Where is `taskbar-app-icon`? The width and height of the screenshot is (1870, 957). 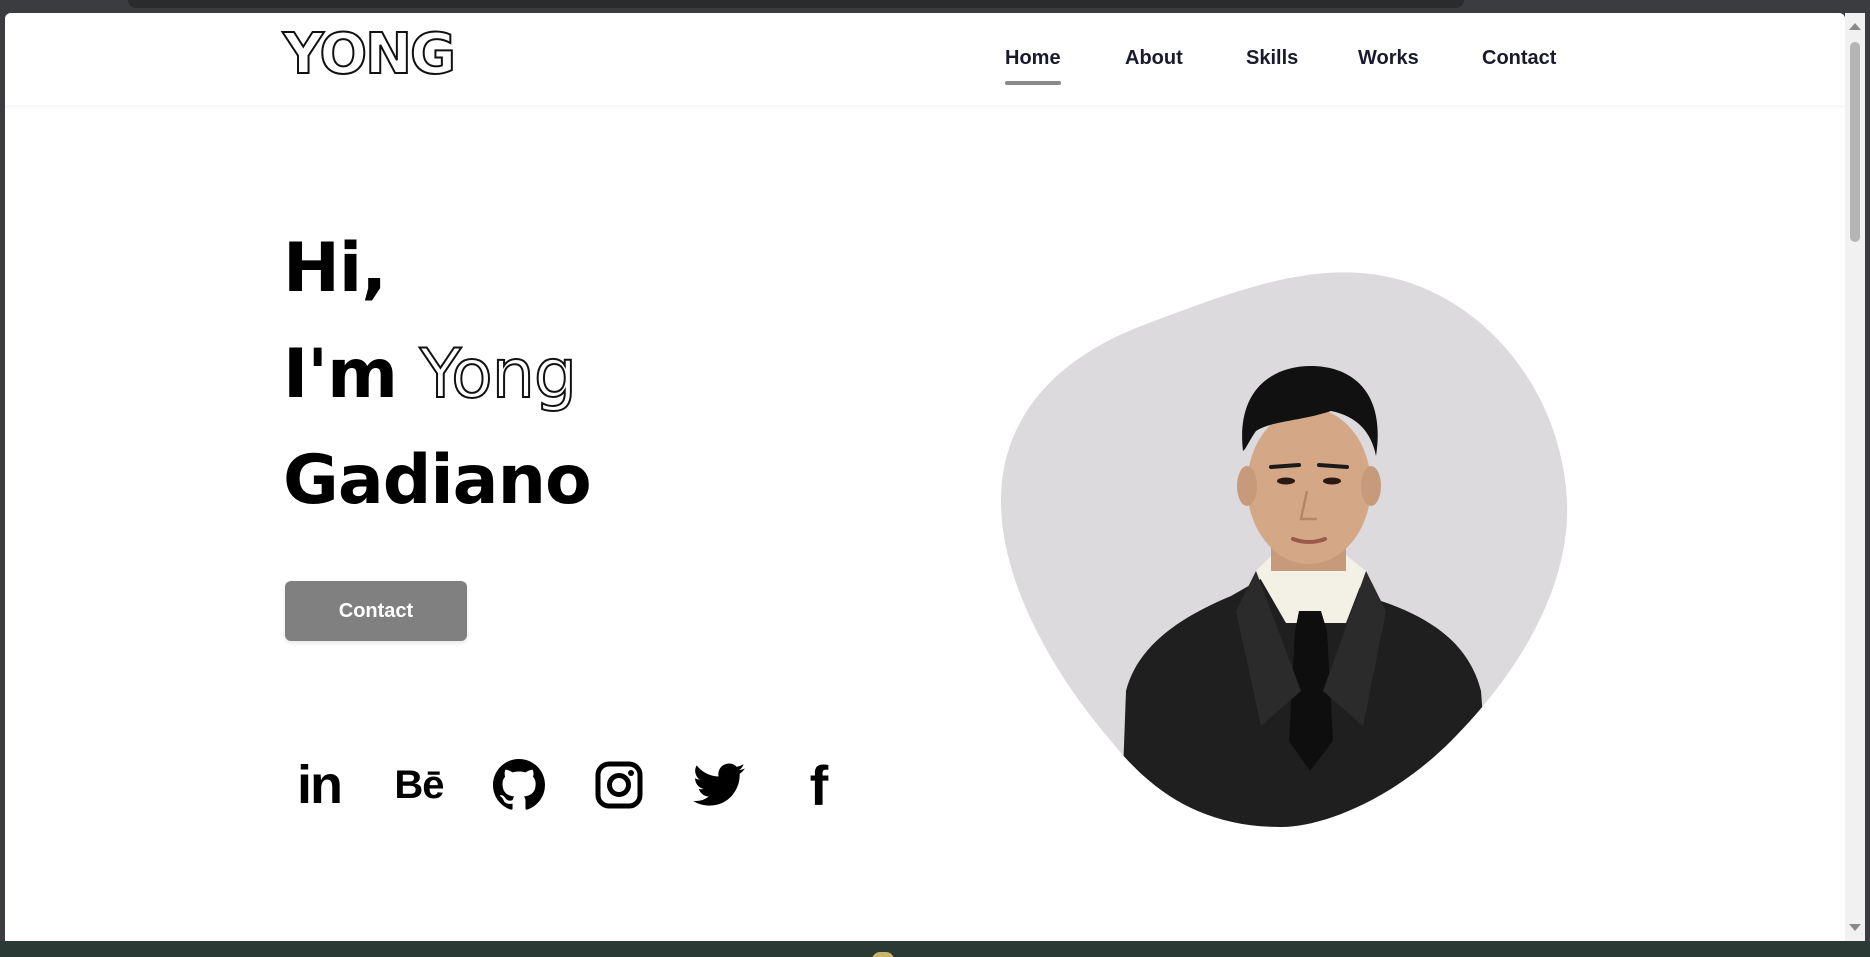
taskbar-app-icon is located at coordinates (883, 954).